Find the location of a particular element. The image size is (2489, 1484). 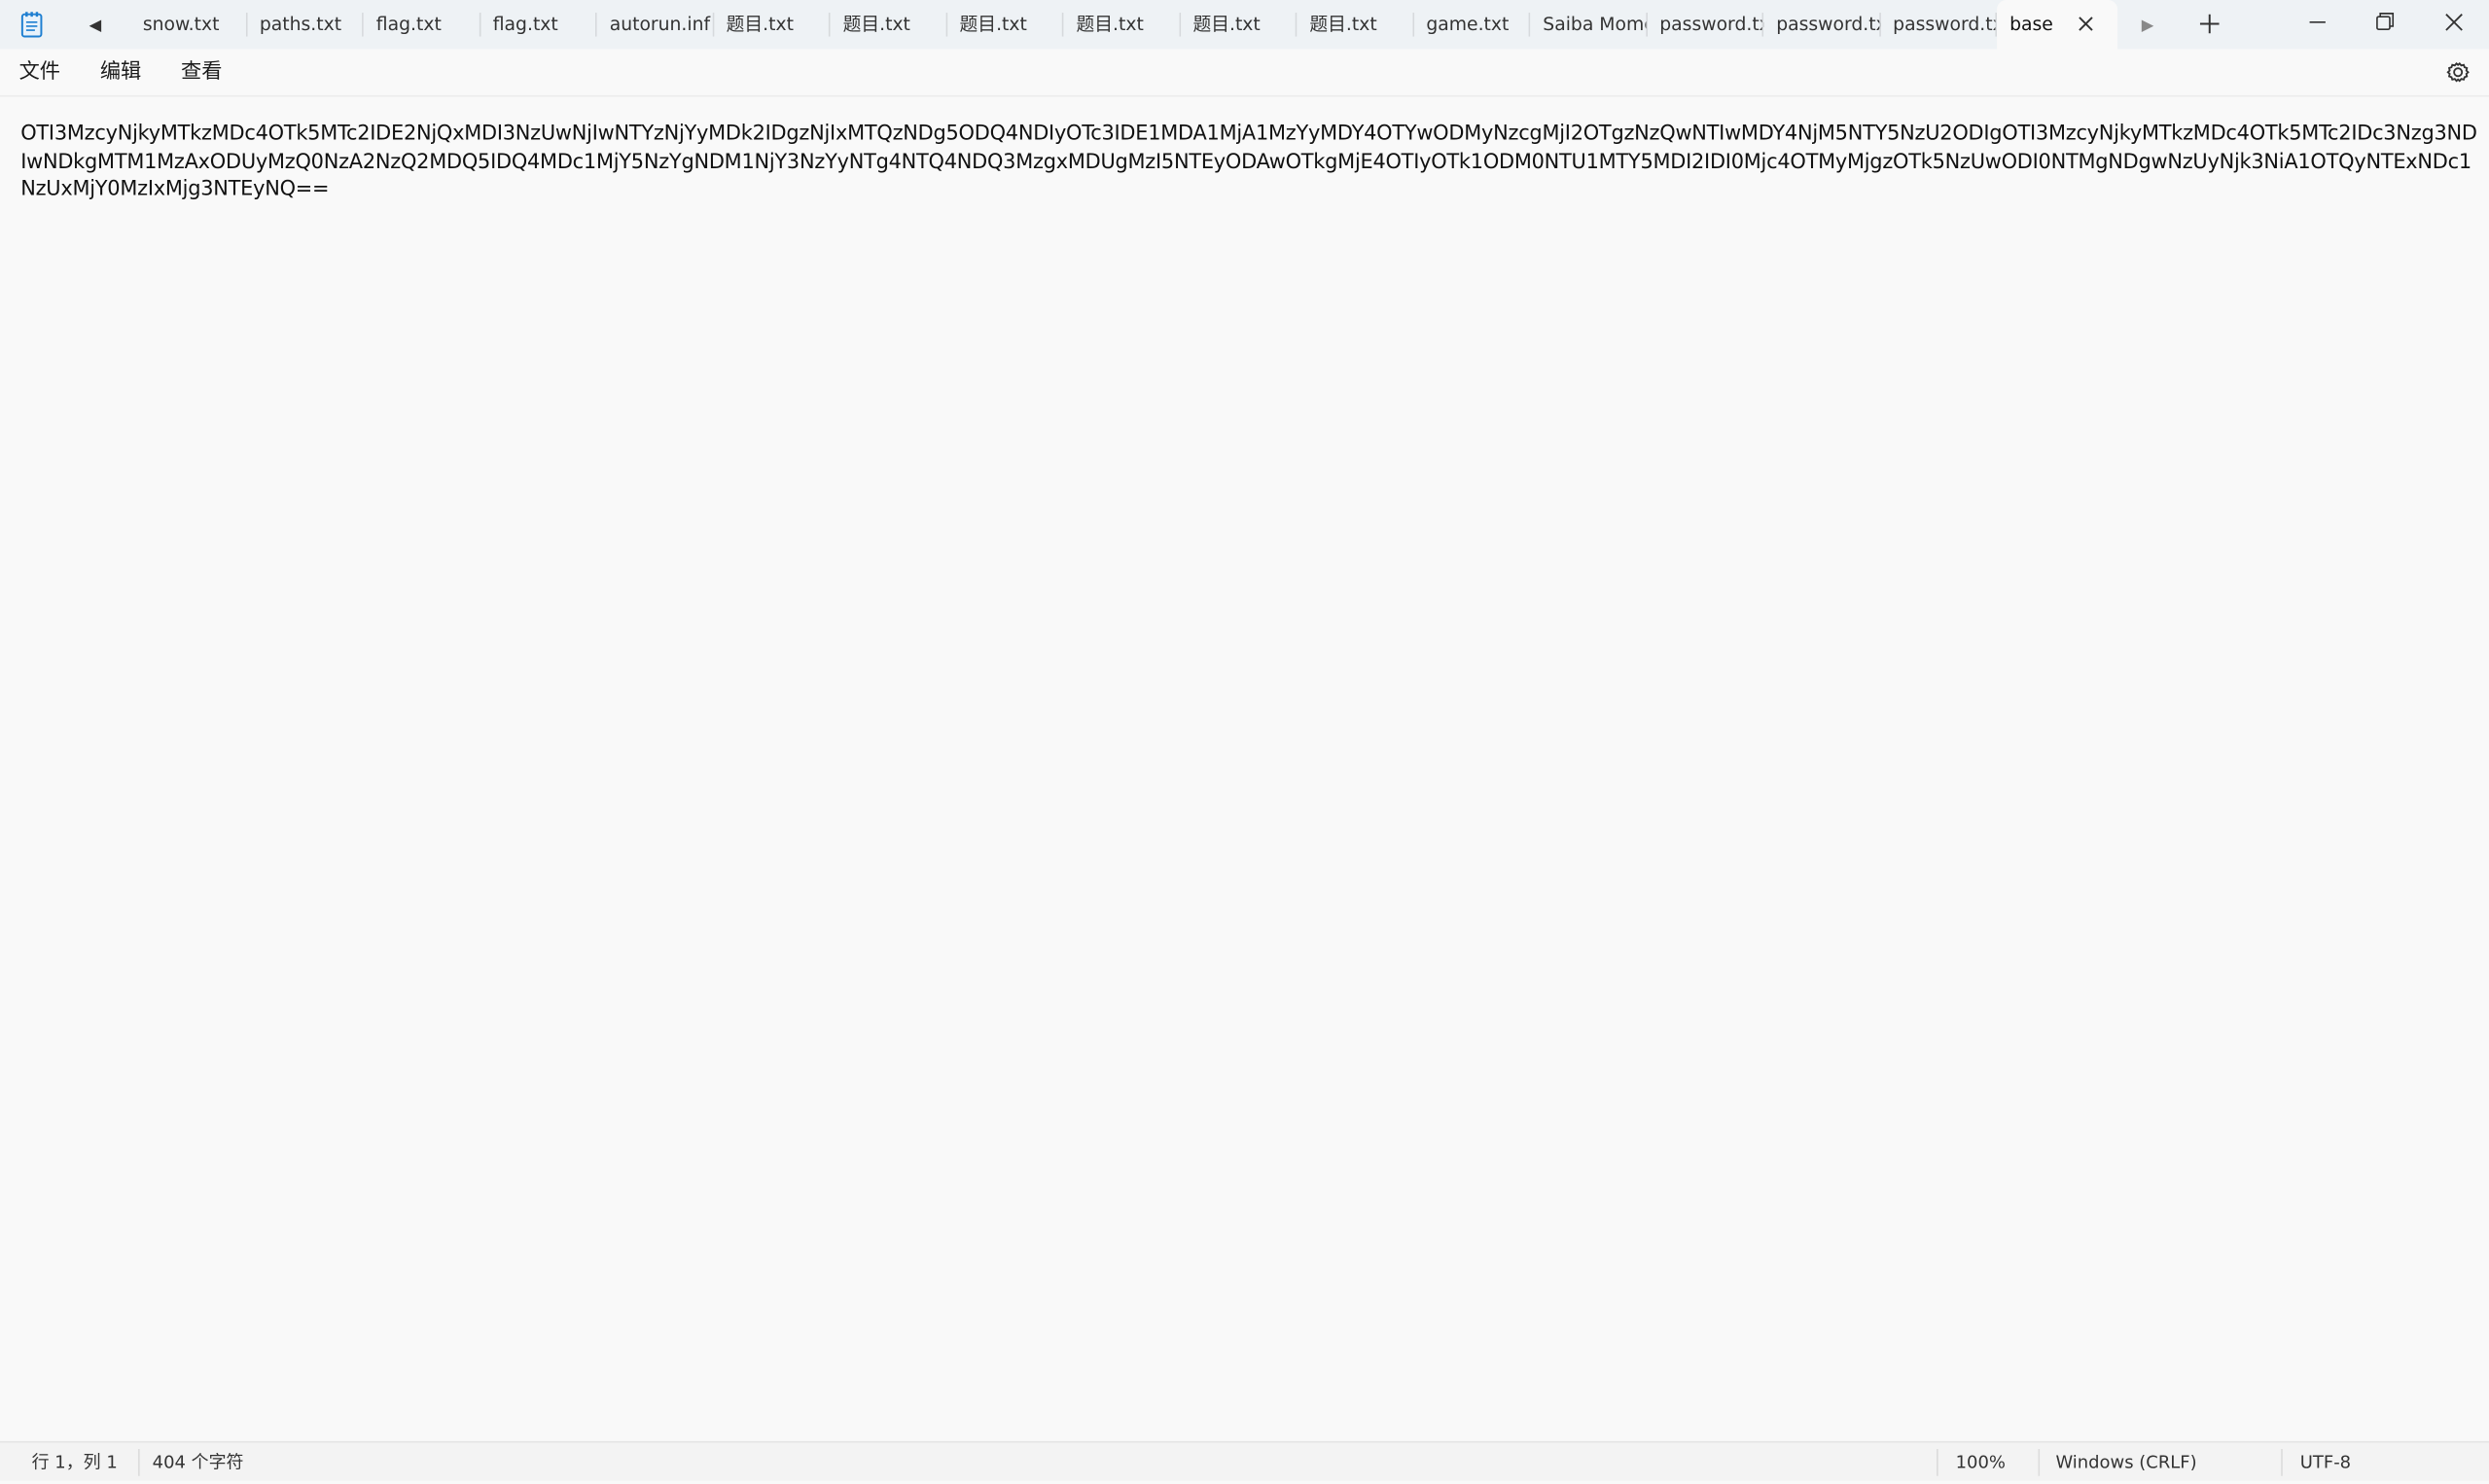

gear-icon is located at coordinates (2457, 72).